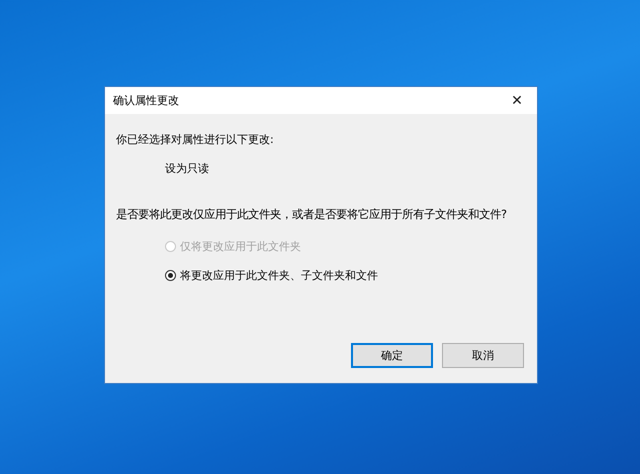 The width and height of the screenshot is (640, 474). What do you see at coordinates (517, 100) in the screenshot?
I see `close-button: ✕` at bounding box center [517, 100].